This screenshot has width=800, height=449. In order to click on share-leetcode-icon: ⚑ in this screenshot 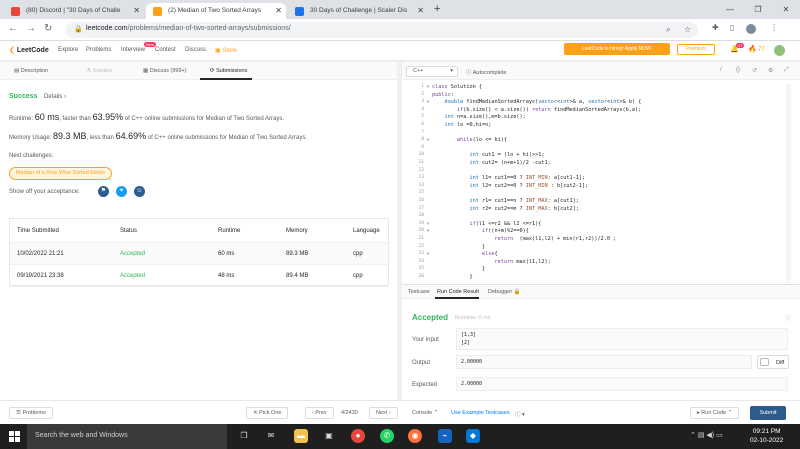, I will do `click(103, 191)`.